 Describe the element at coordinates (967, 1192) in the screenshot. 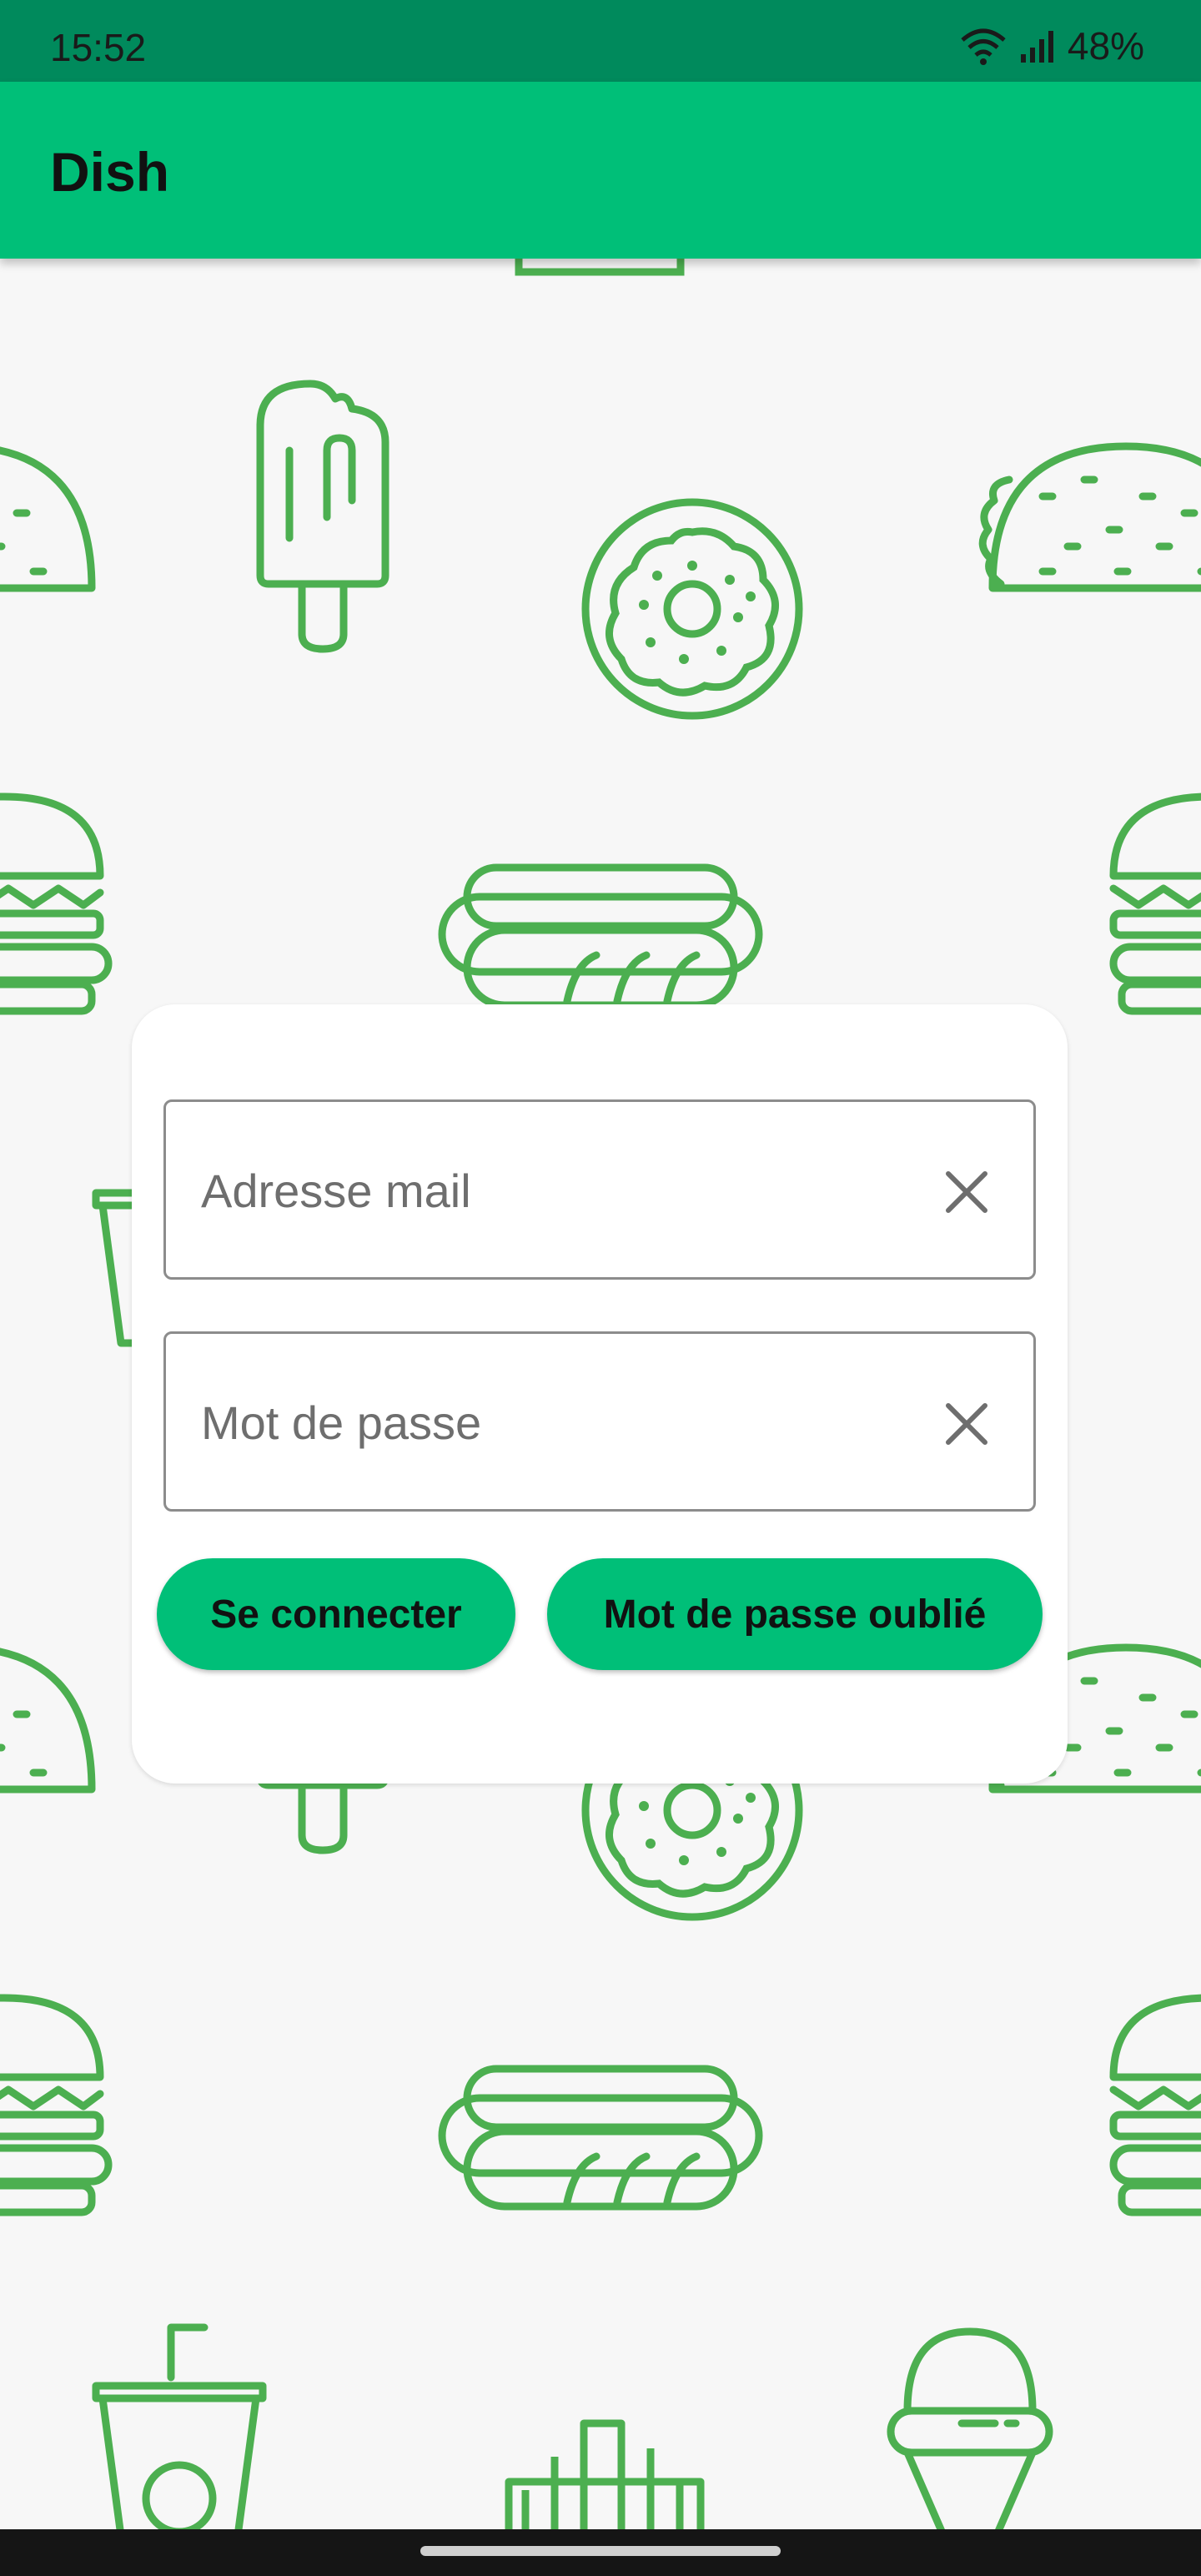

I see `clear-email-icon` at that location.